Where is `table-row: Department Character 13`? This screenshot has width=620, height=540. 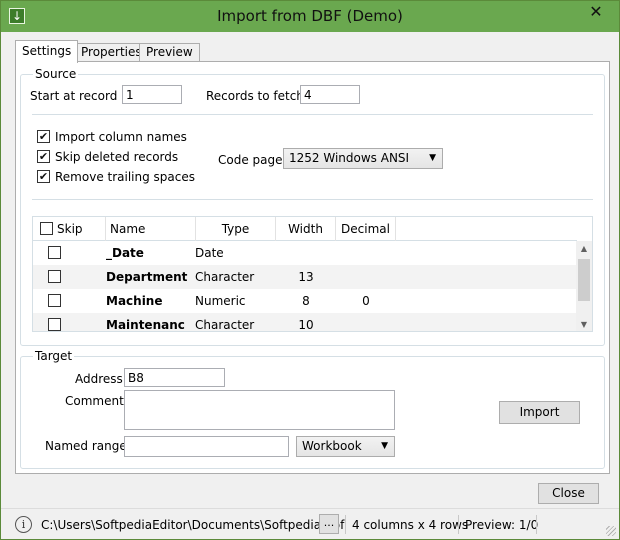
table-row: Department Character 13 is located at coordinates (305, 277).